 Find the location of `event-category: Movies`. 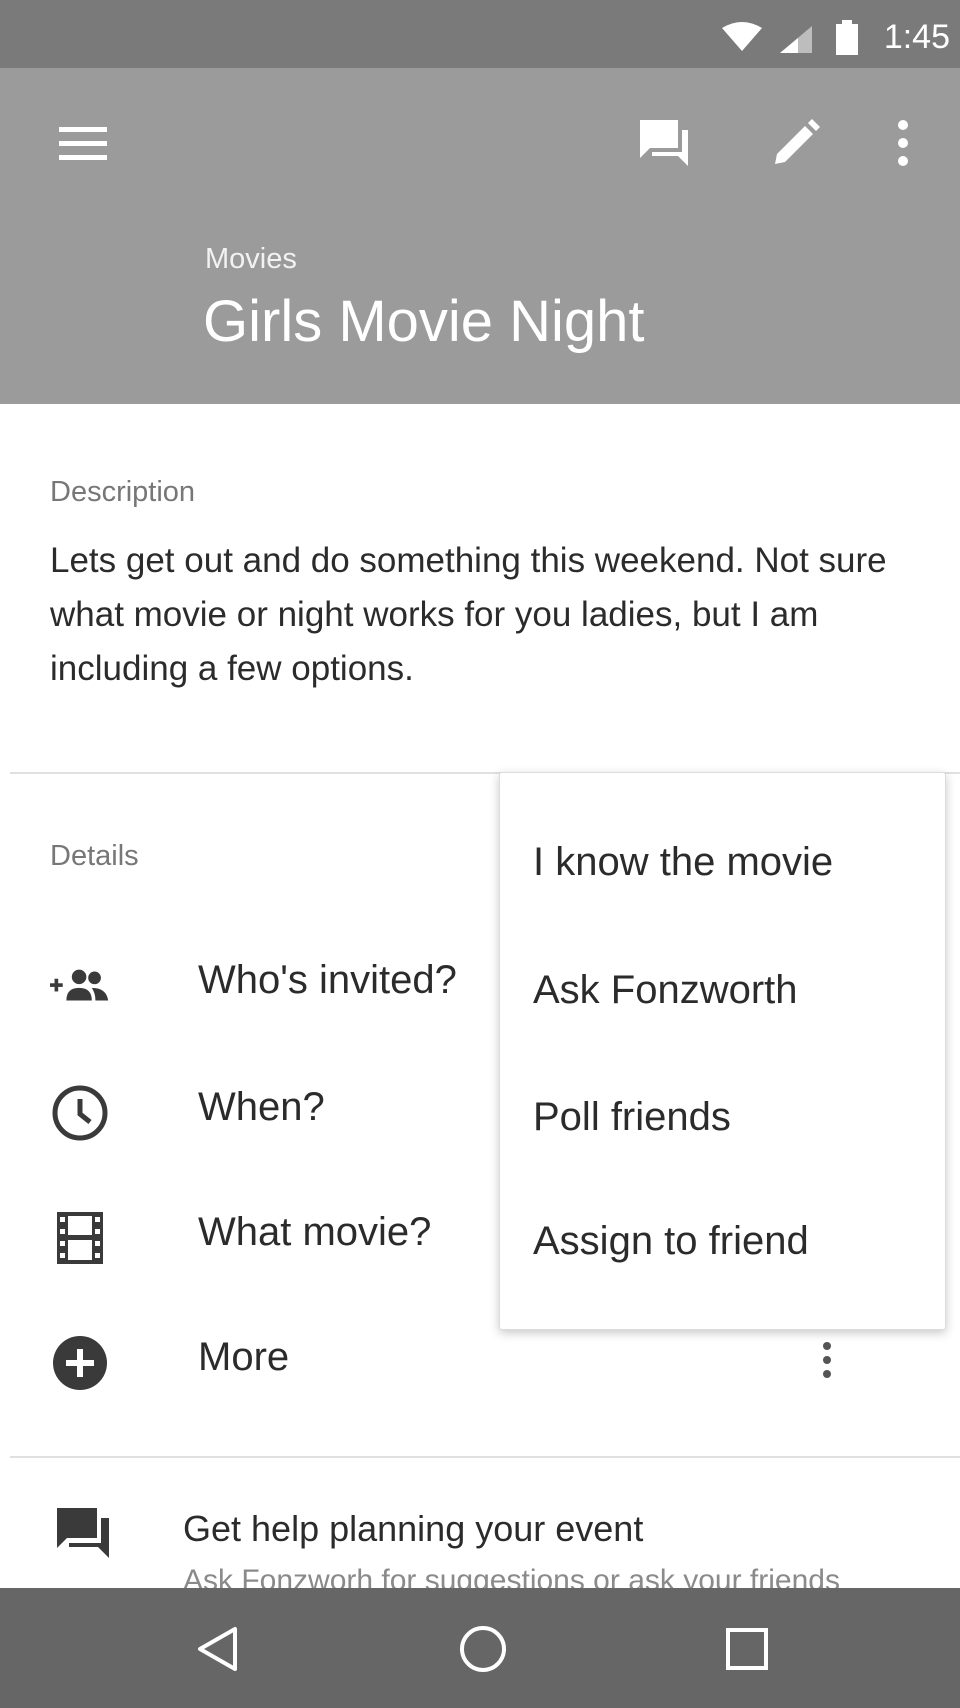

event-category: Movies is located at coordinates (251, 259).